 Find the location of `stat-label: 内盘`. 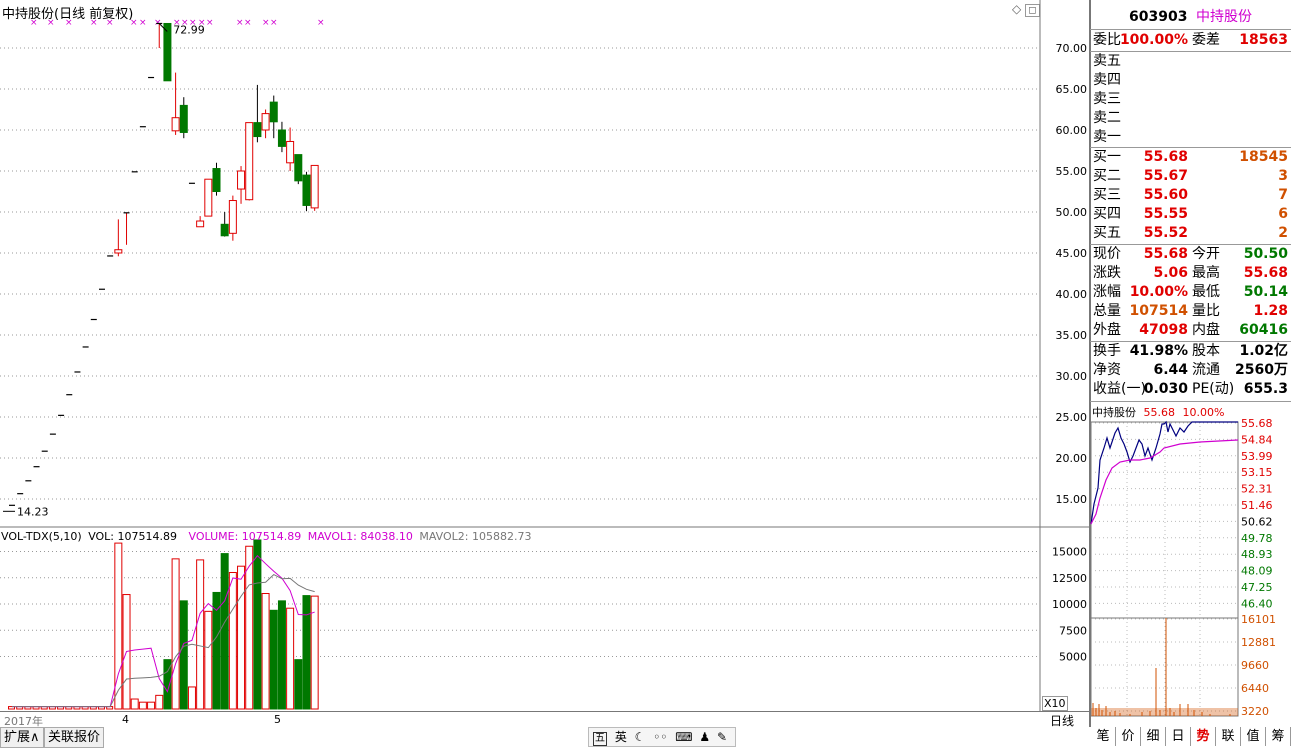

stat-label: 内盘 is located at coordinates (1206, 330).